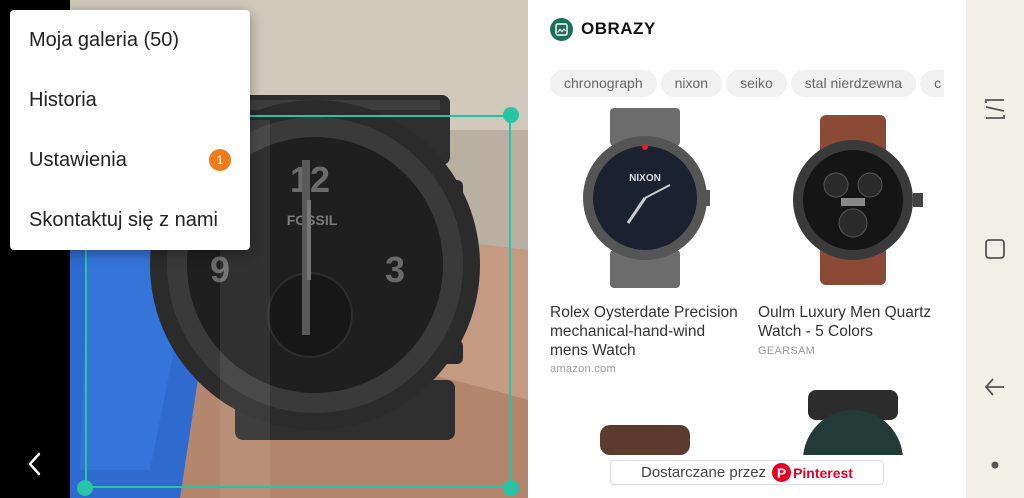 This screenshot has height=498, width=1024. What do you see at coordinates (618, 28) in the screenshot?
I see `section-title: OBRAZY` at bounding box center [618, 28].